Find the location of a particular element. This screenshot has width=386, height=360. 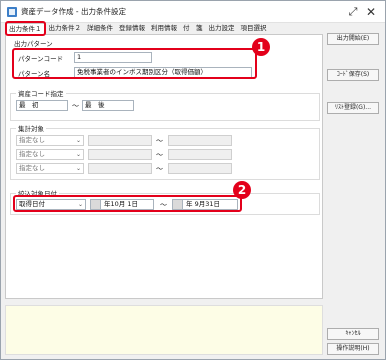

expand-icon: ⤢ is located at coordinates (353, 12).